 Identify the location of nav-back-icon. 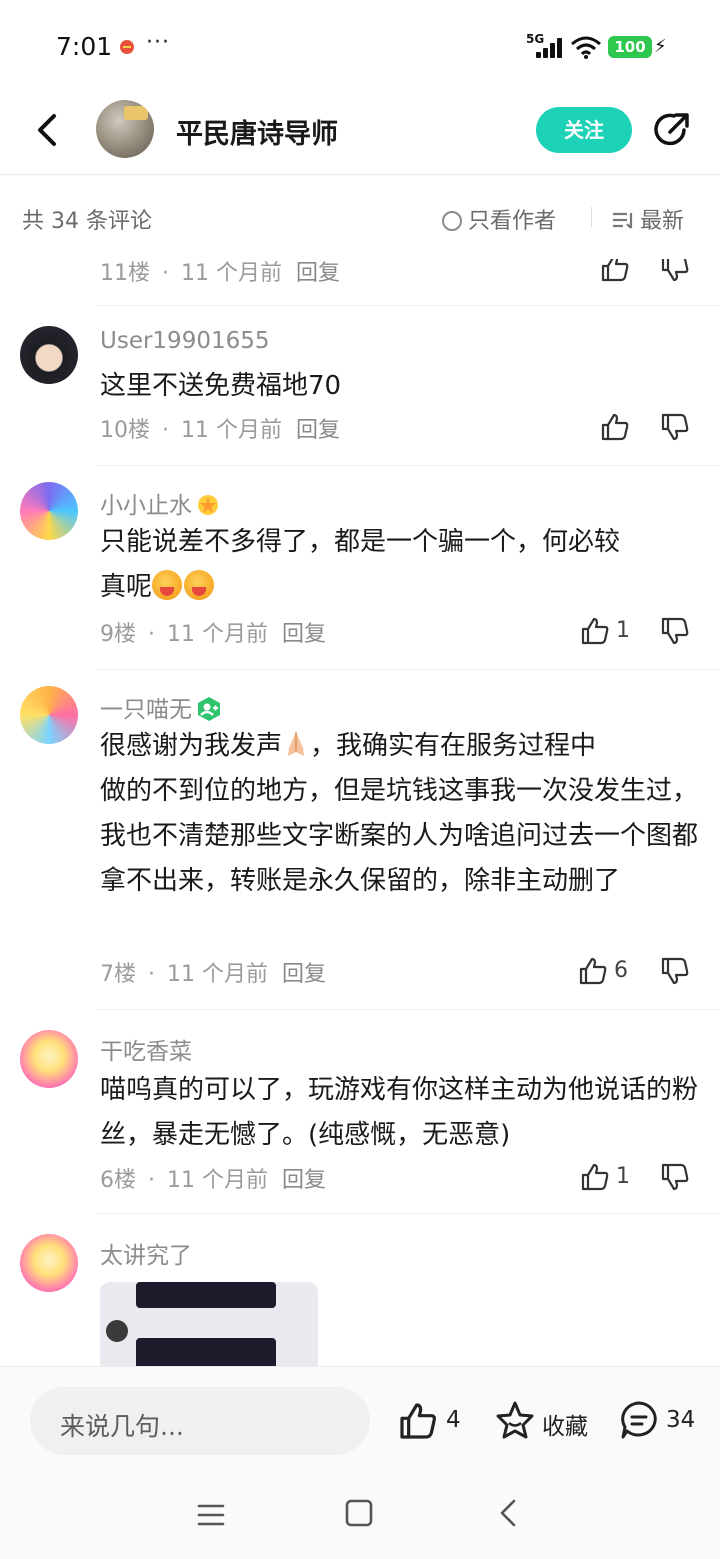
(509, 1513).